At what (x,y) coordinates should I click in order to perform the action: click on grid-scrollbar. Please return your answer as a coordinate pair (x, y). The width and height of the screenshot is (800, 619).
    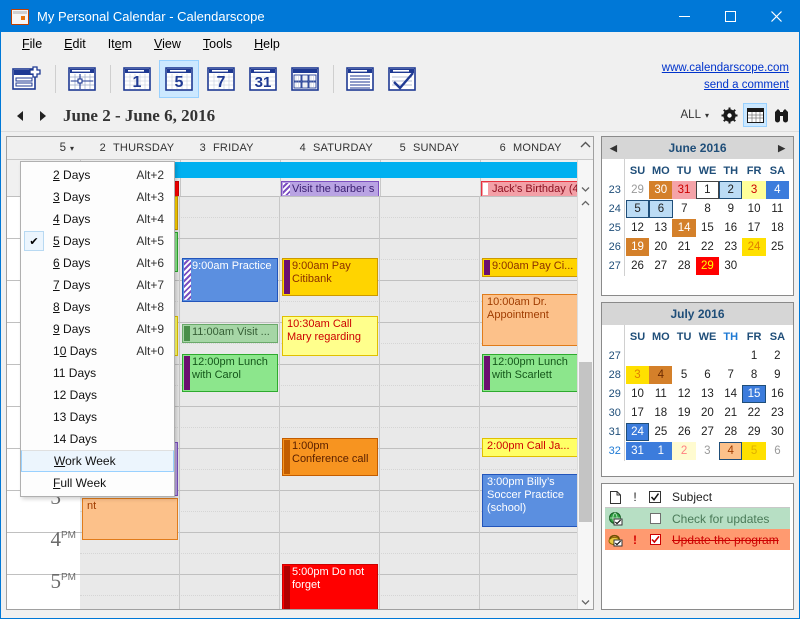
    Looking at the image, I should click on (585, 402).